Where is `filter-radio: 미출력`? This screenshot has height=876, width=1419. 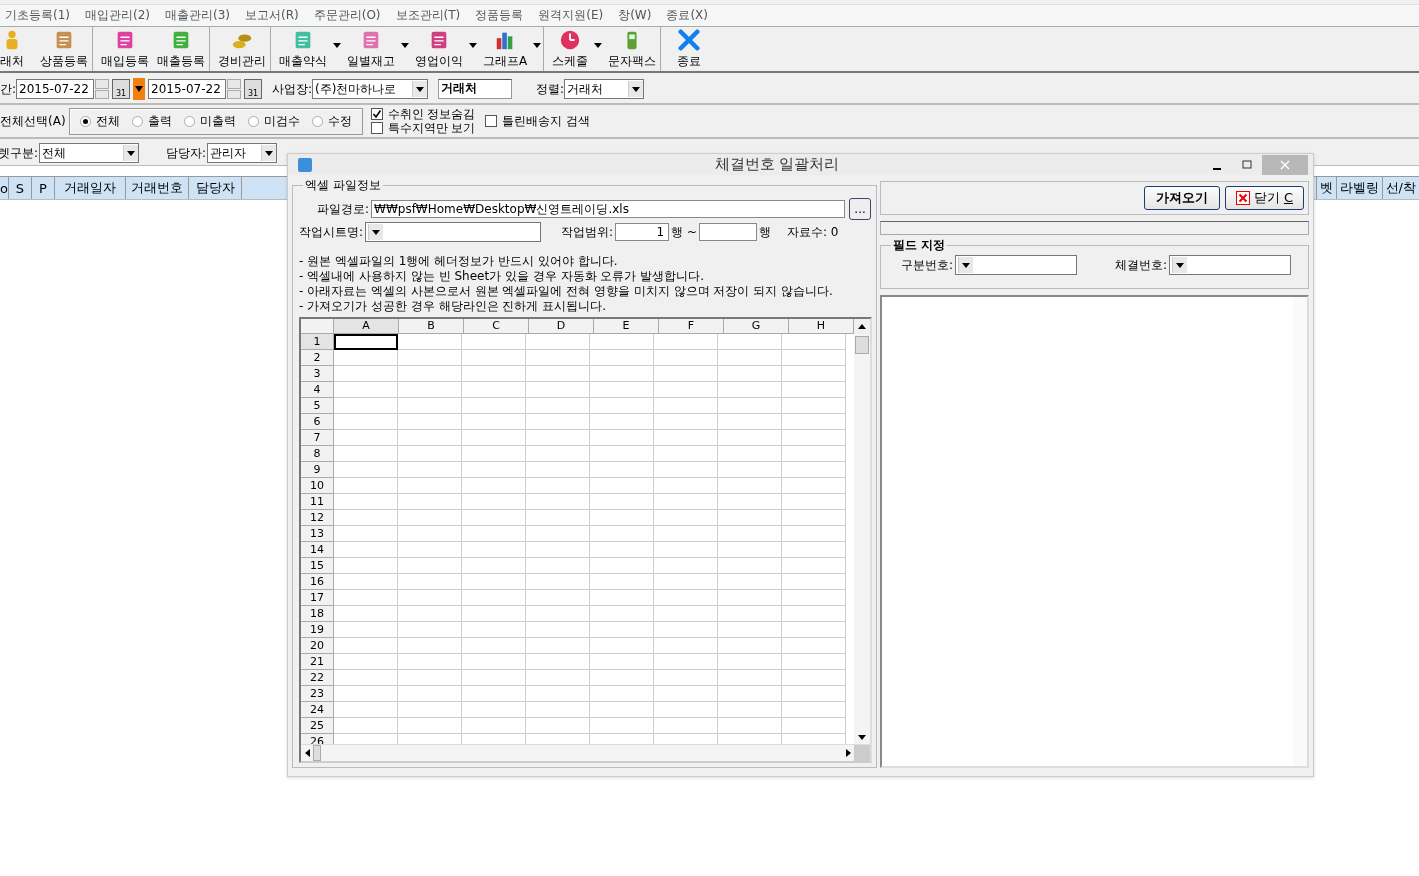 filter-radio: 미출력 is located at coordinates (209, 121).